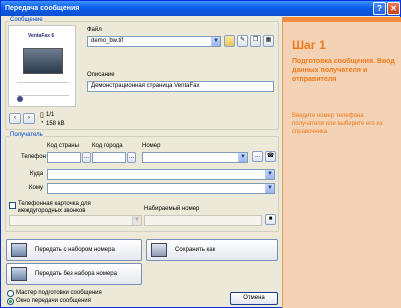  Describe the element at coordinates (37, 174) in the screenshot. I see `to-label: Куда` at that location.